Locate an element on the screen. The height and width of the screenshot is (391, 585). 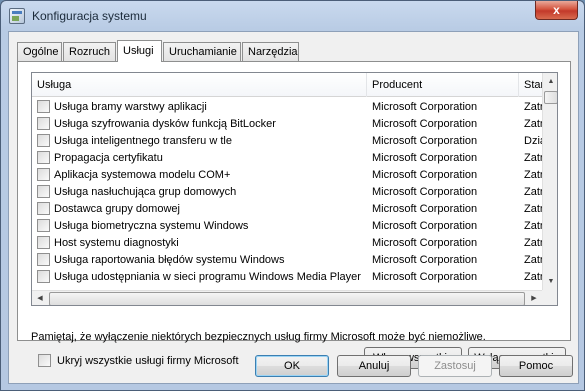
close-icon: x is located at coordinates (556, 10).